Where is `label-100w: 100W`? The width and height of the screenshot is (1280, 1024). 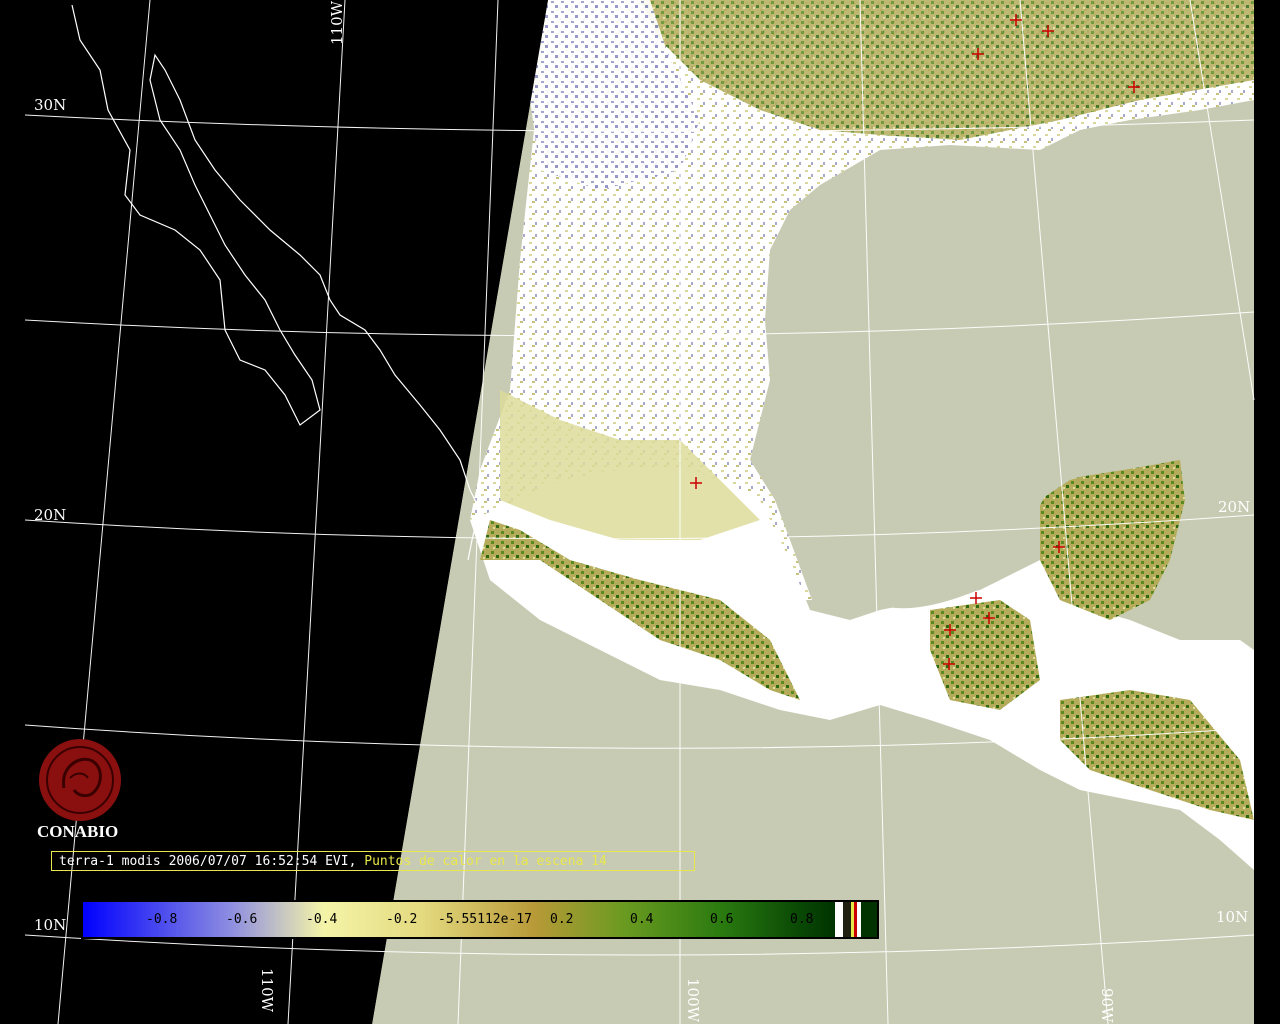
label-100w: 100W is located at coordinates (693, 1000).